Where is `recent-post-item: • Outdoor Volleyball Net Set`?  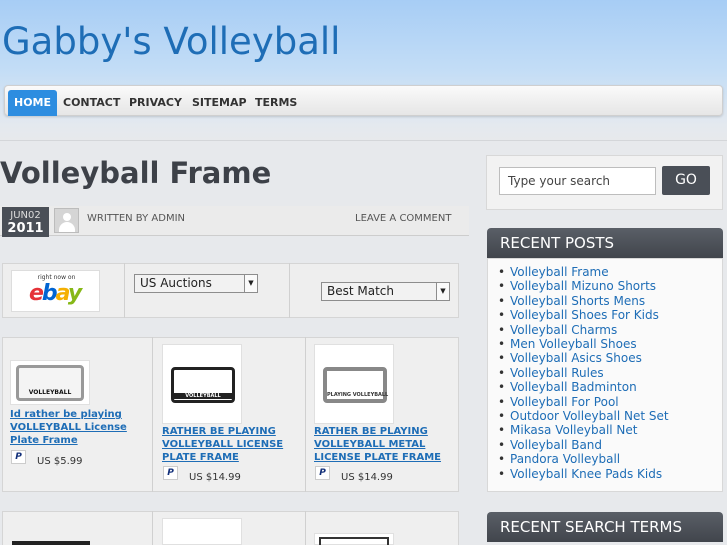
recent-post-item: • Outdoor Volleyball Net Set is located at coordinates (583, 416).